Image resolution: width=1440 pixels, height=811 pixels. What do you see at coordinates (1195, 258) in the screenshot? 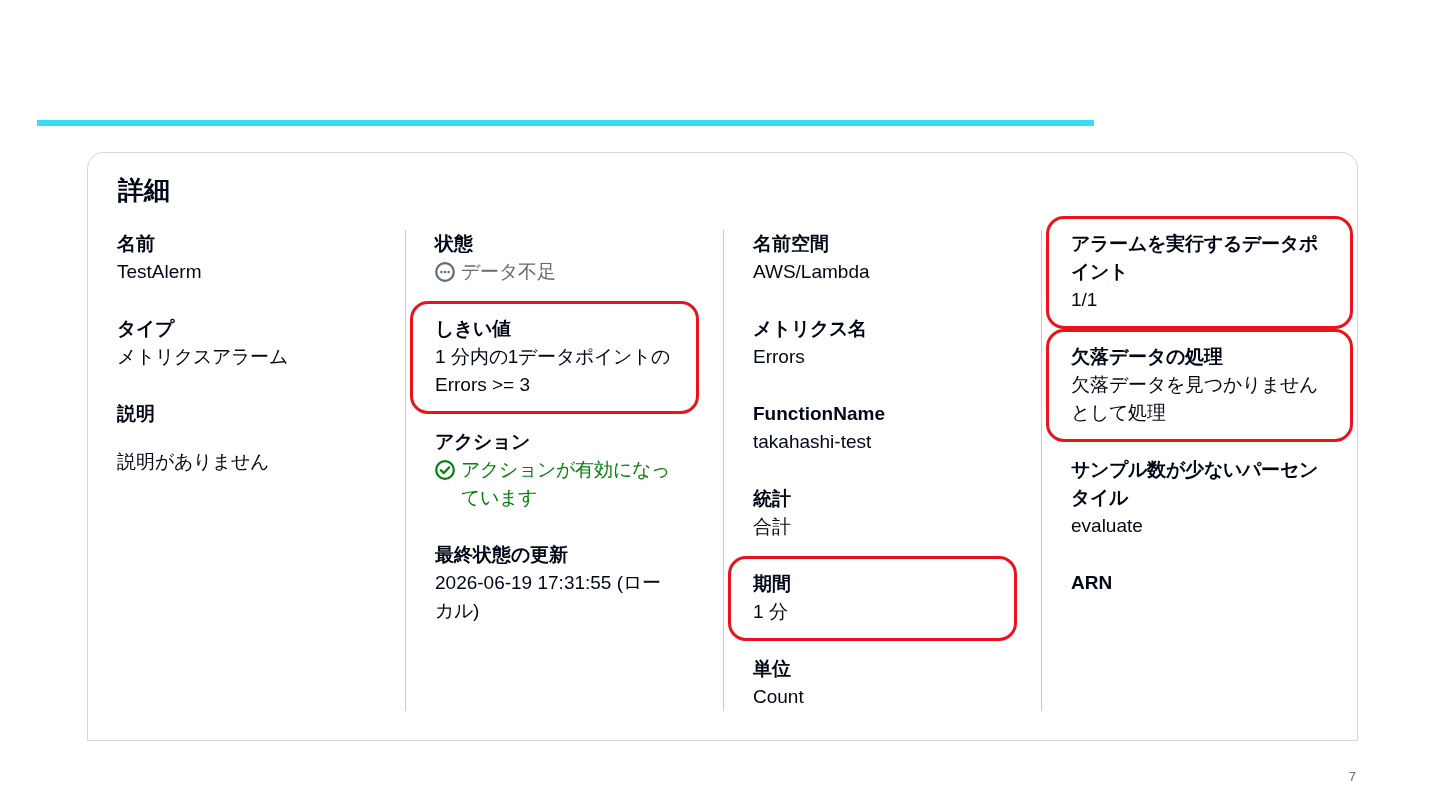
I see `field-label: アラームを実行するデータポイント` at bounding box center [1195, 258].